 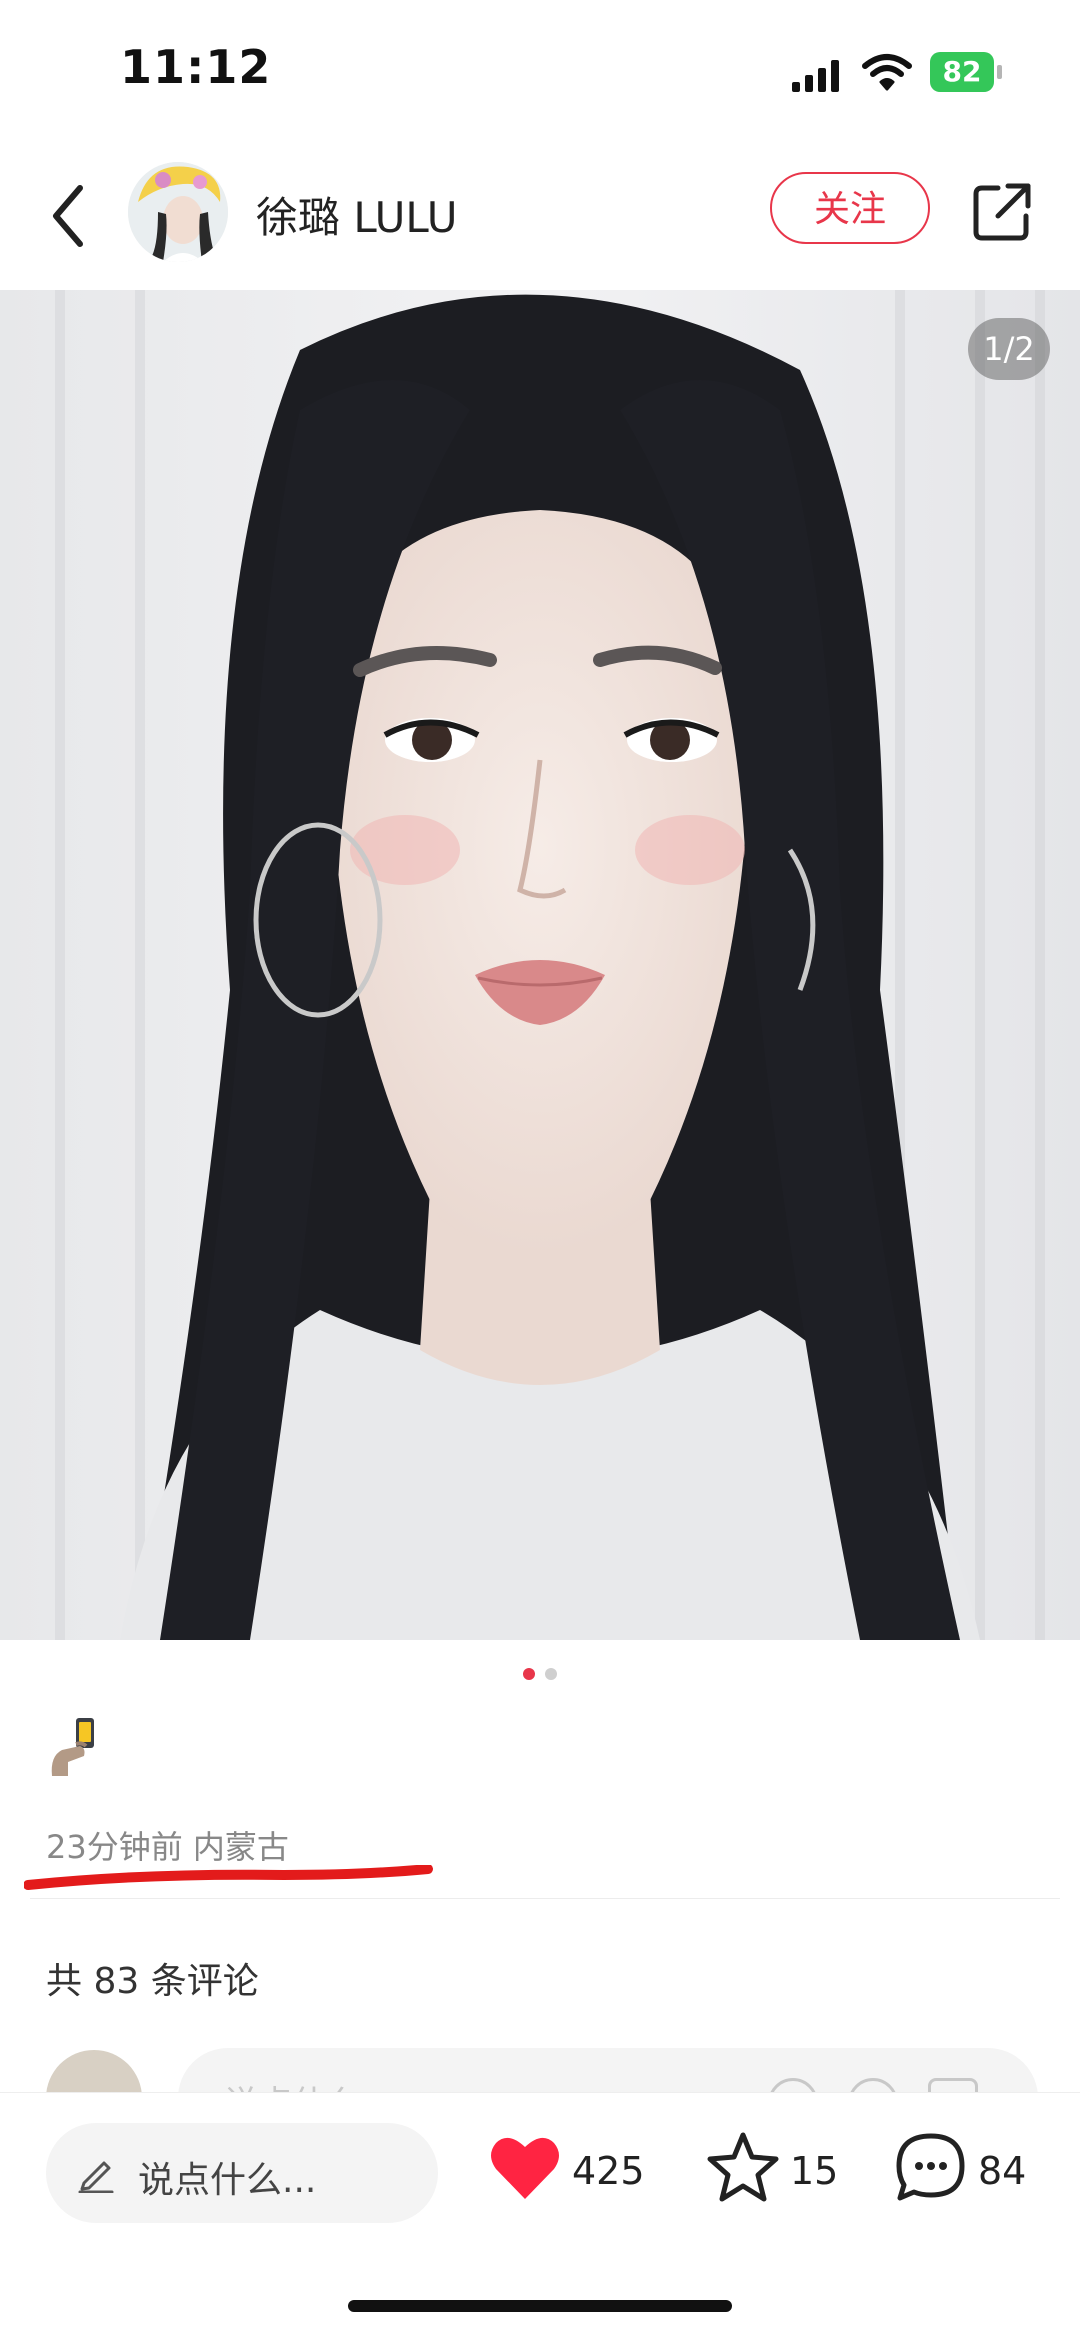 I want to click on chevron-left-icon, so click(x=70, y=216).